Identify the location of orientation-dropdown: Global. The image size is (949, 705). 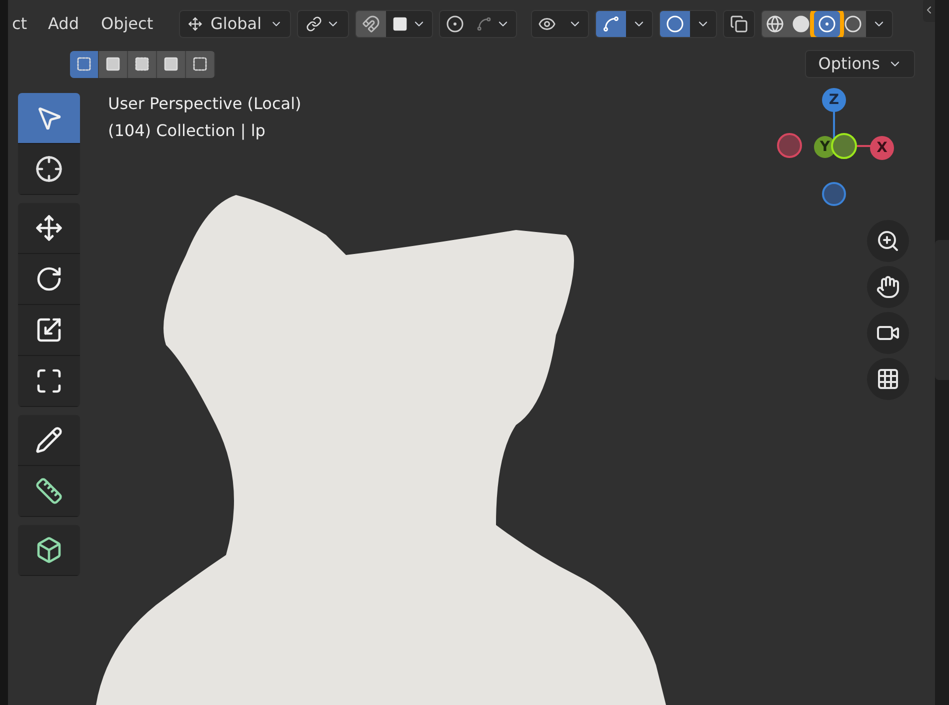
(235, 24).